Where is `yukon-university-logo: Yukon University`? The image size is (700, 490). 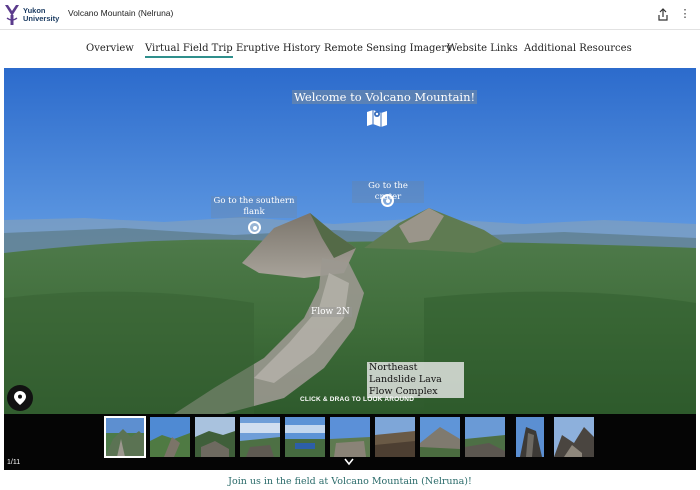
yukon-university-logo: Yukon University is located at coordinates (33, 15).